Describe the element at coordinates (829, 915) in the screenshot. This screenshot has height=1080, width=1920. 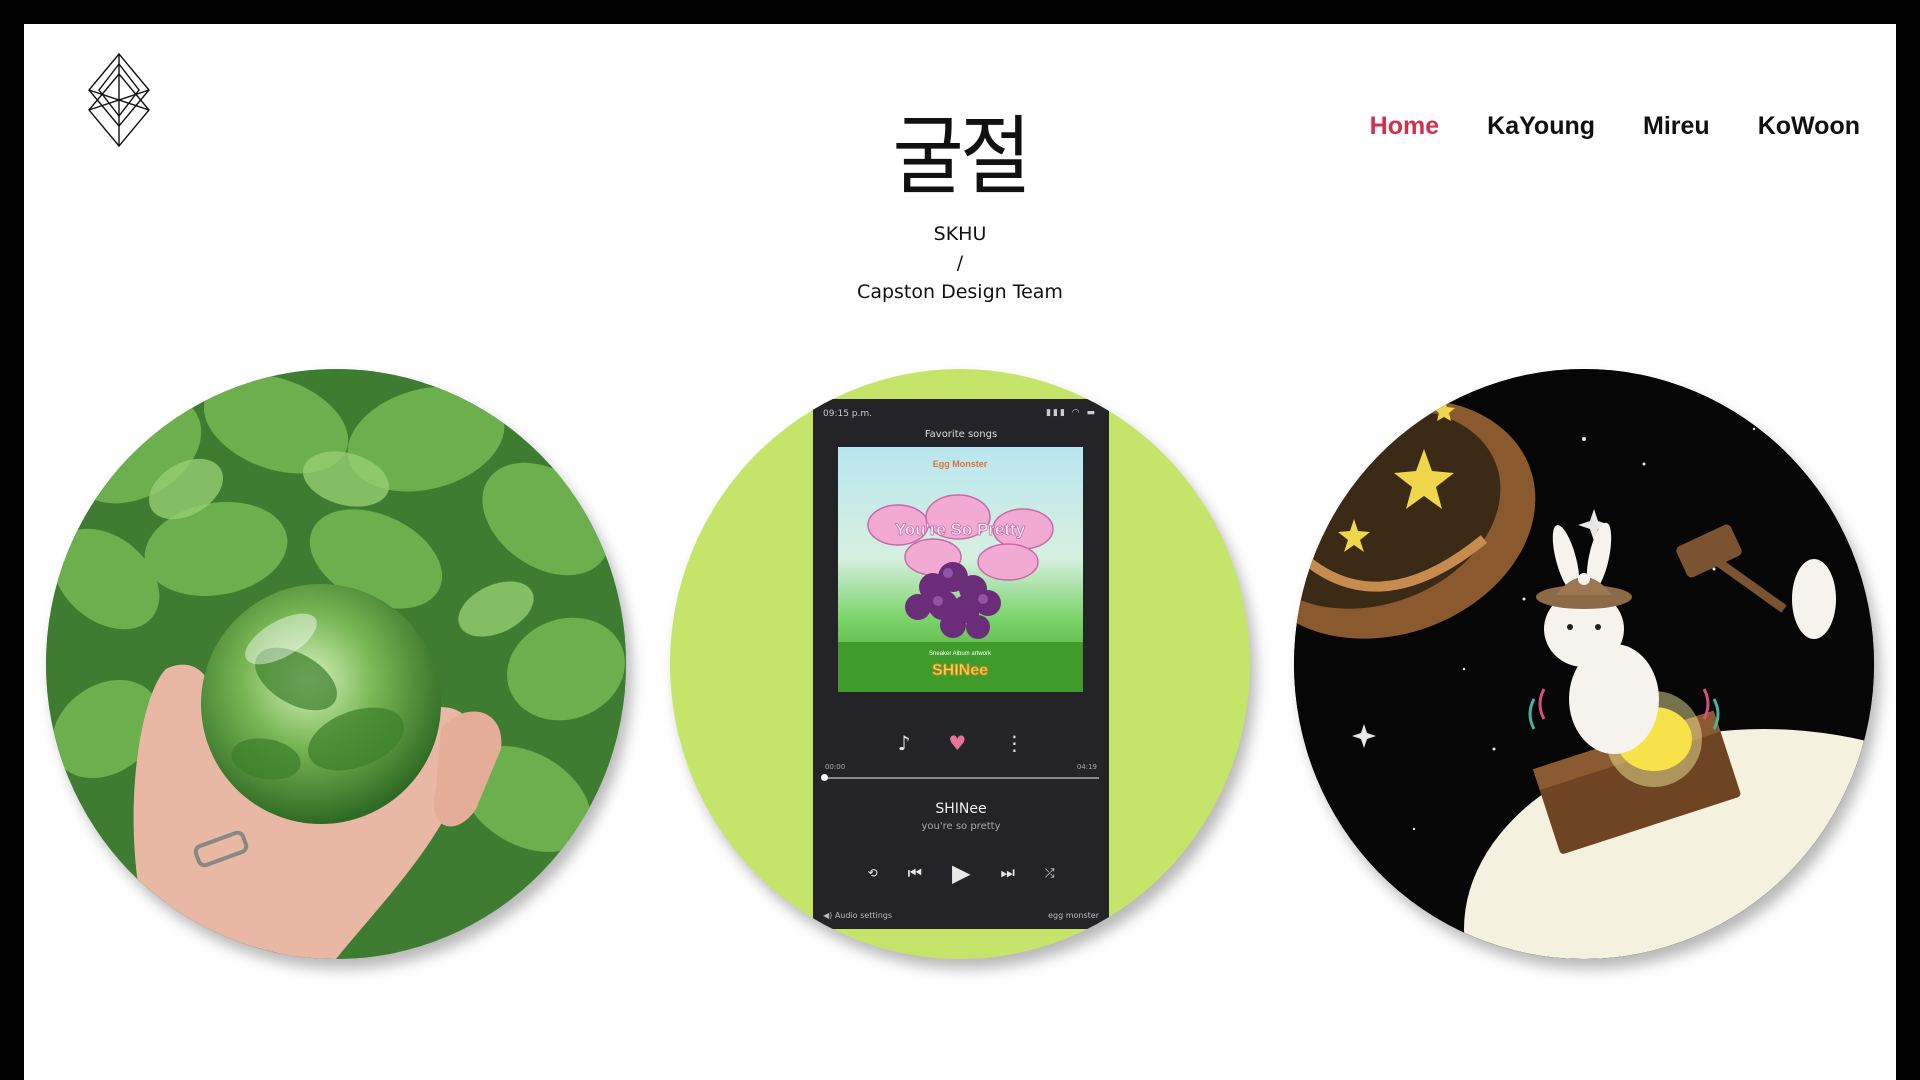
I see `speaker-icon: ◀)` at that location.